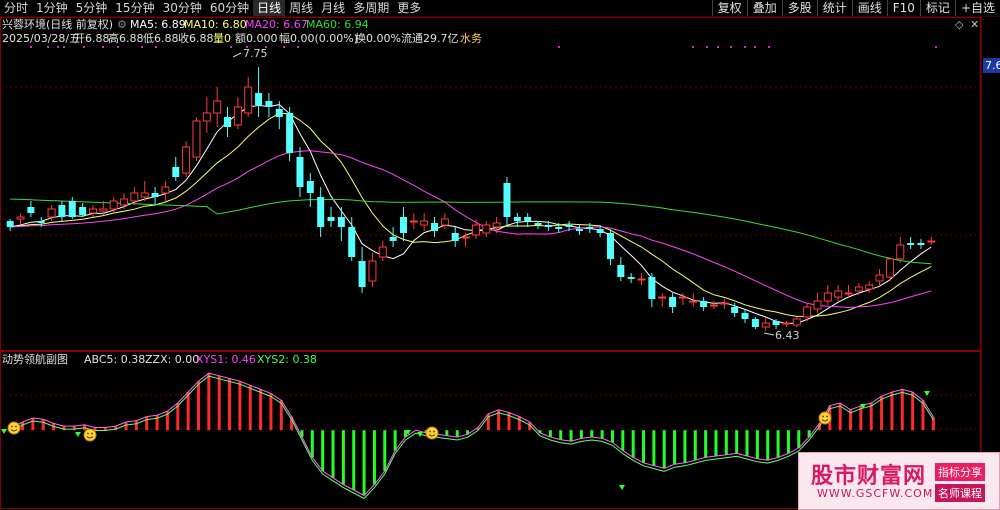  I want to click on info-volume: 量0, so click(222, 38).